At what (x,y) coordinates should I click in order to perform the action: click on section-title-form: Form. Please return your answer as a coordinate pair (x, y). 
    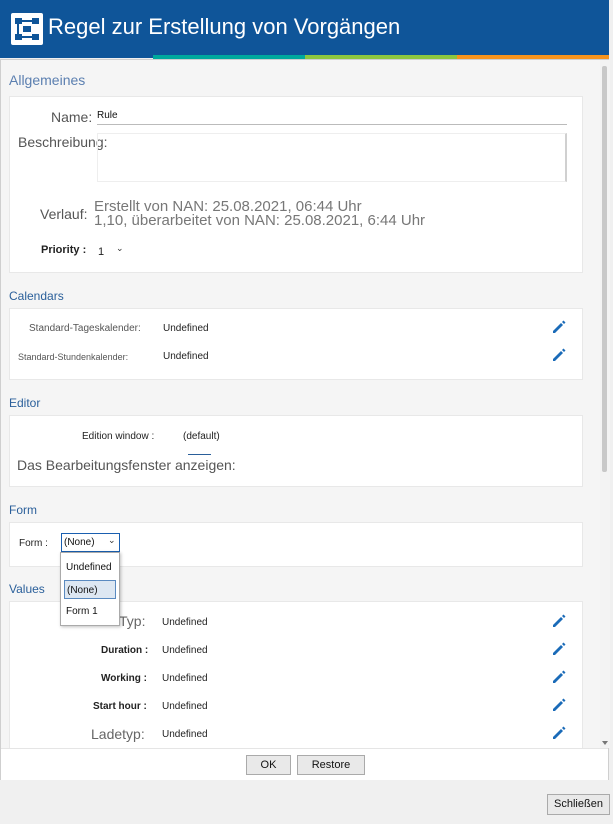
    Looking at the image, I should click on (23, 510).